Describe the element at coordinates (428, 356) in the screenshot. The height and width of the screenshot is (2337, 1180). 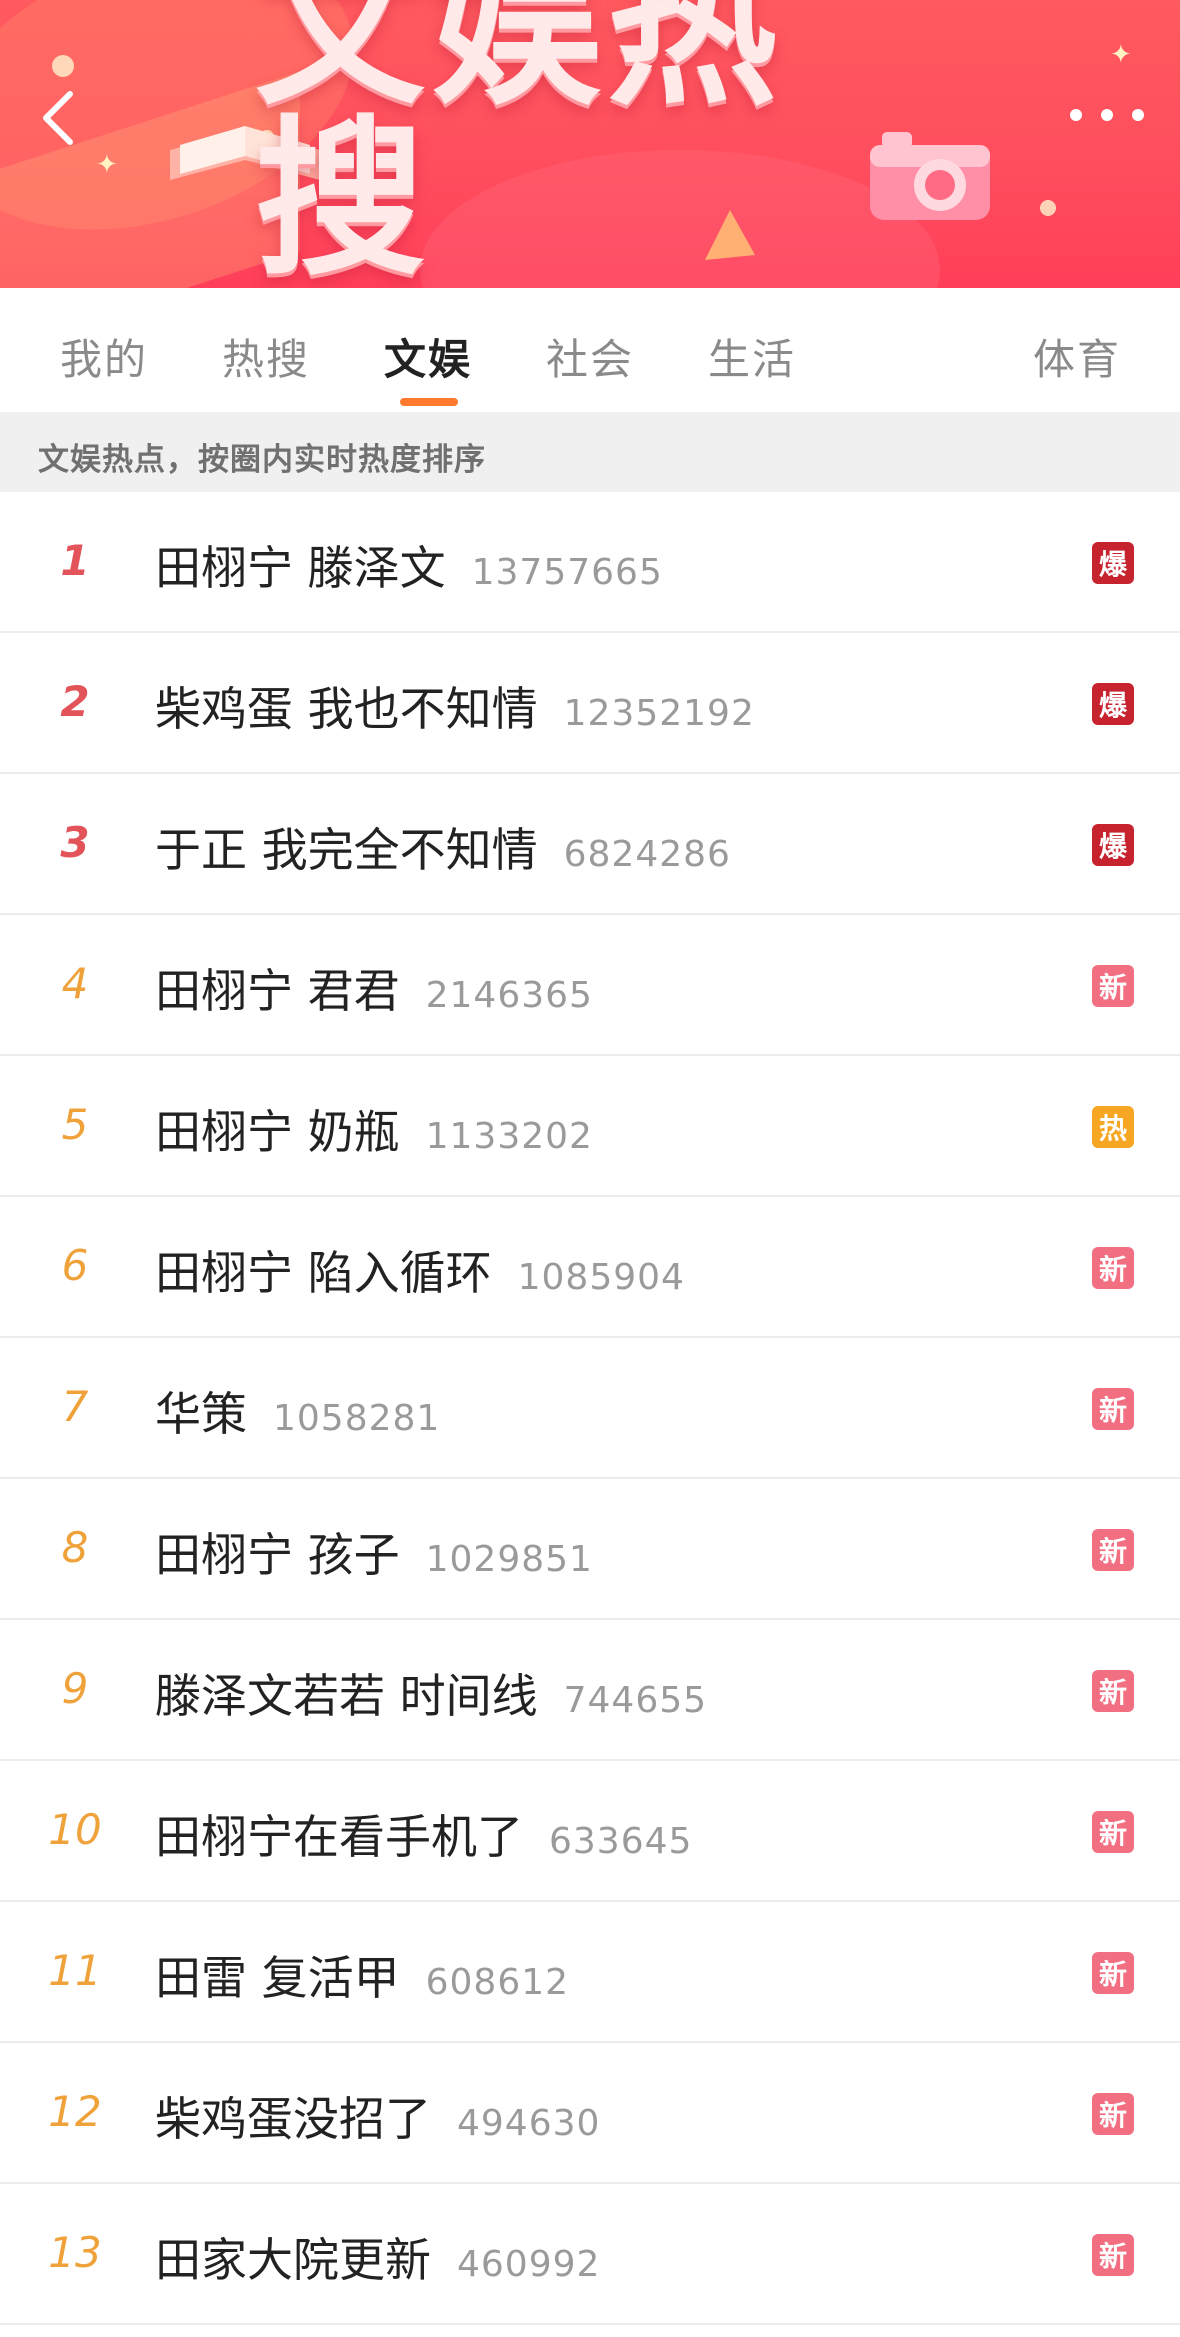
I see `tab-entertainment: 文娱` at that location.